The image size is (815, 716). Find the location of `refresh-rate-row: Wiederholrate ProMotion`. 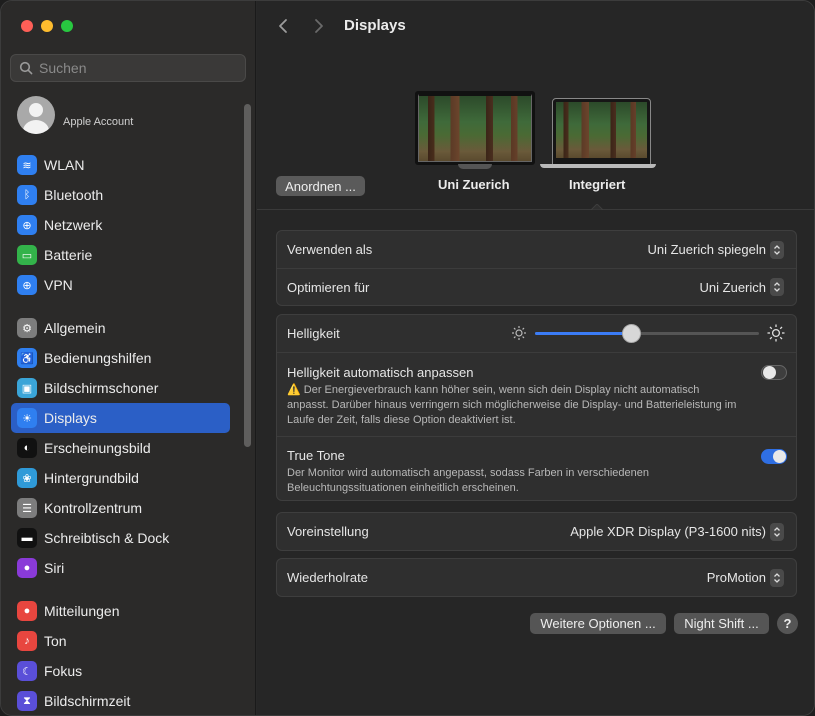

refresh-rate-row: Wiederholrate ProMotion is located at coordinates (536, 577).